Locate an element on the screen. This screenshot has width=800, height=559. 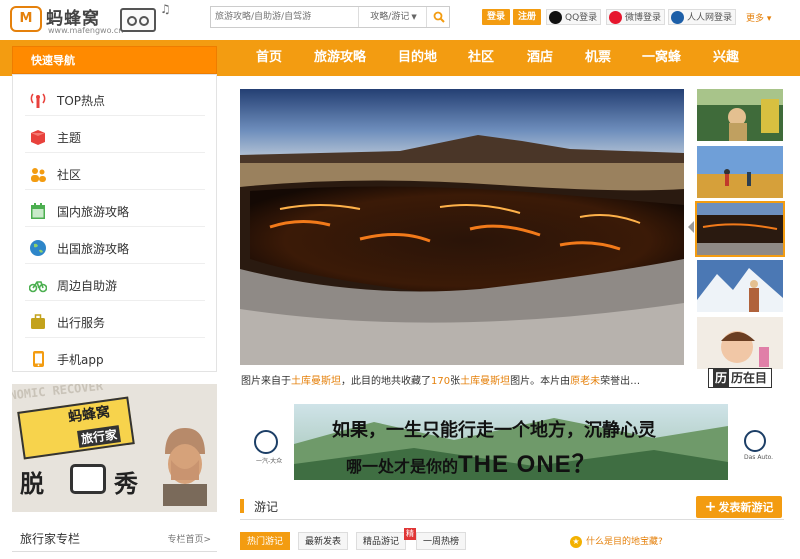
star-icon: ★ is located at coordinates (576, 542).